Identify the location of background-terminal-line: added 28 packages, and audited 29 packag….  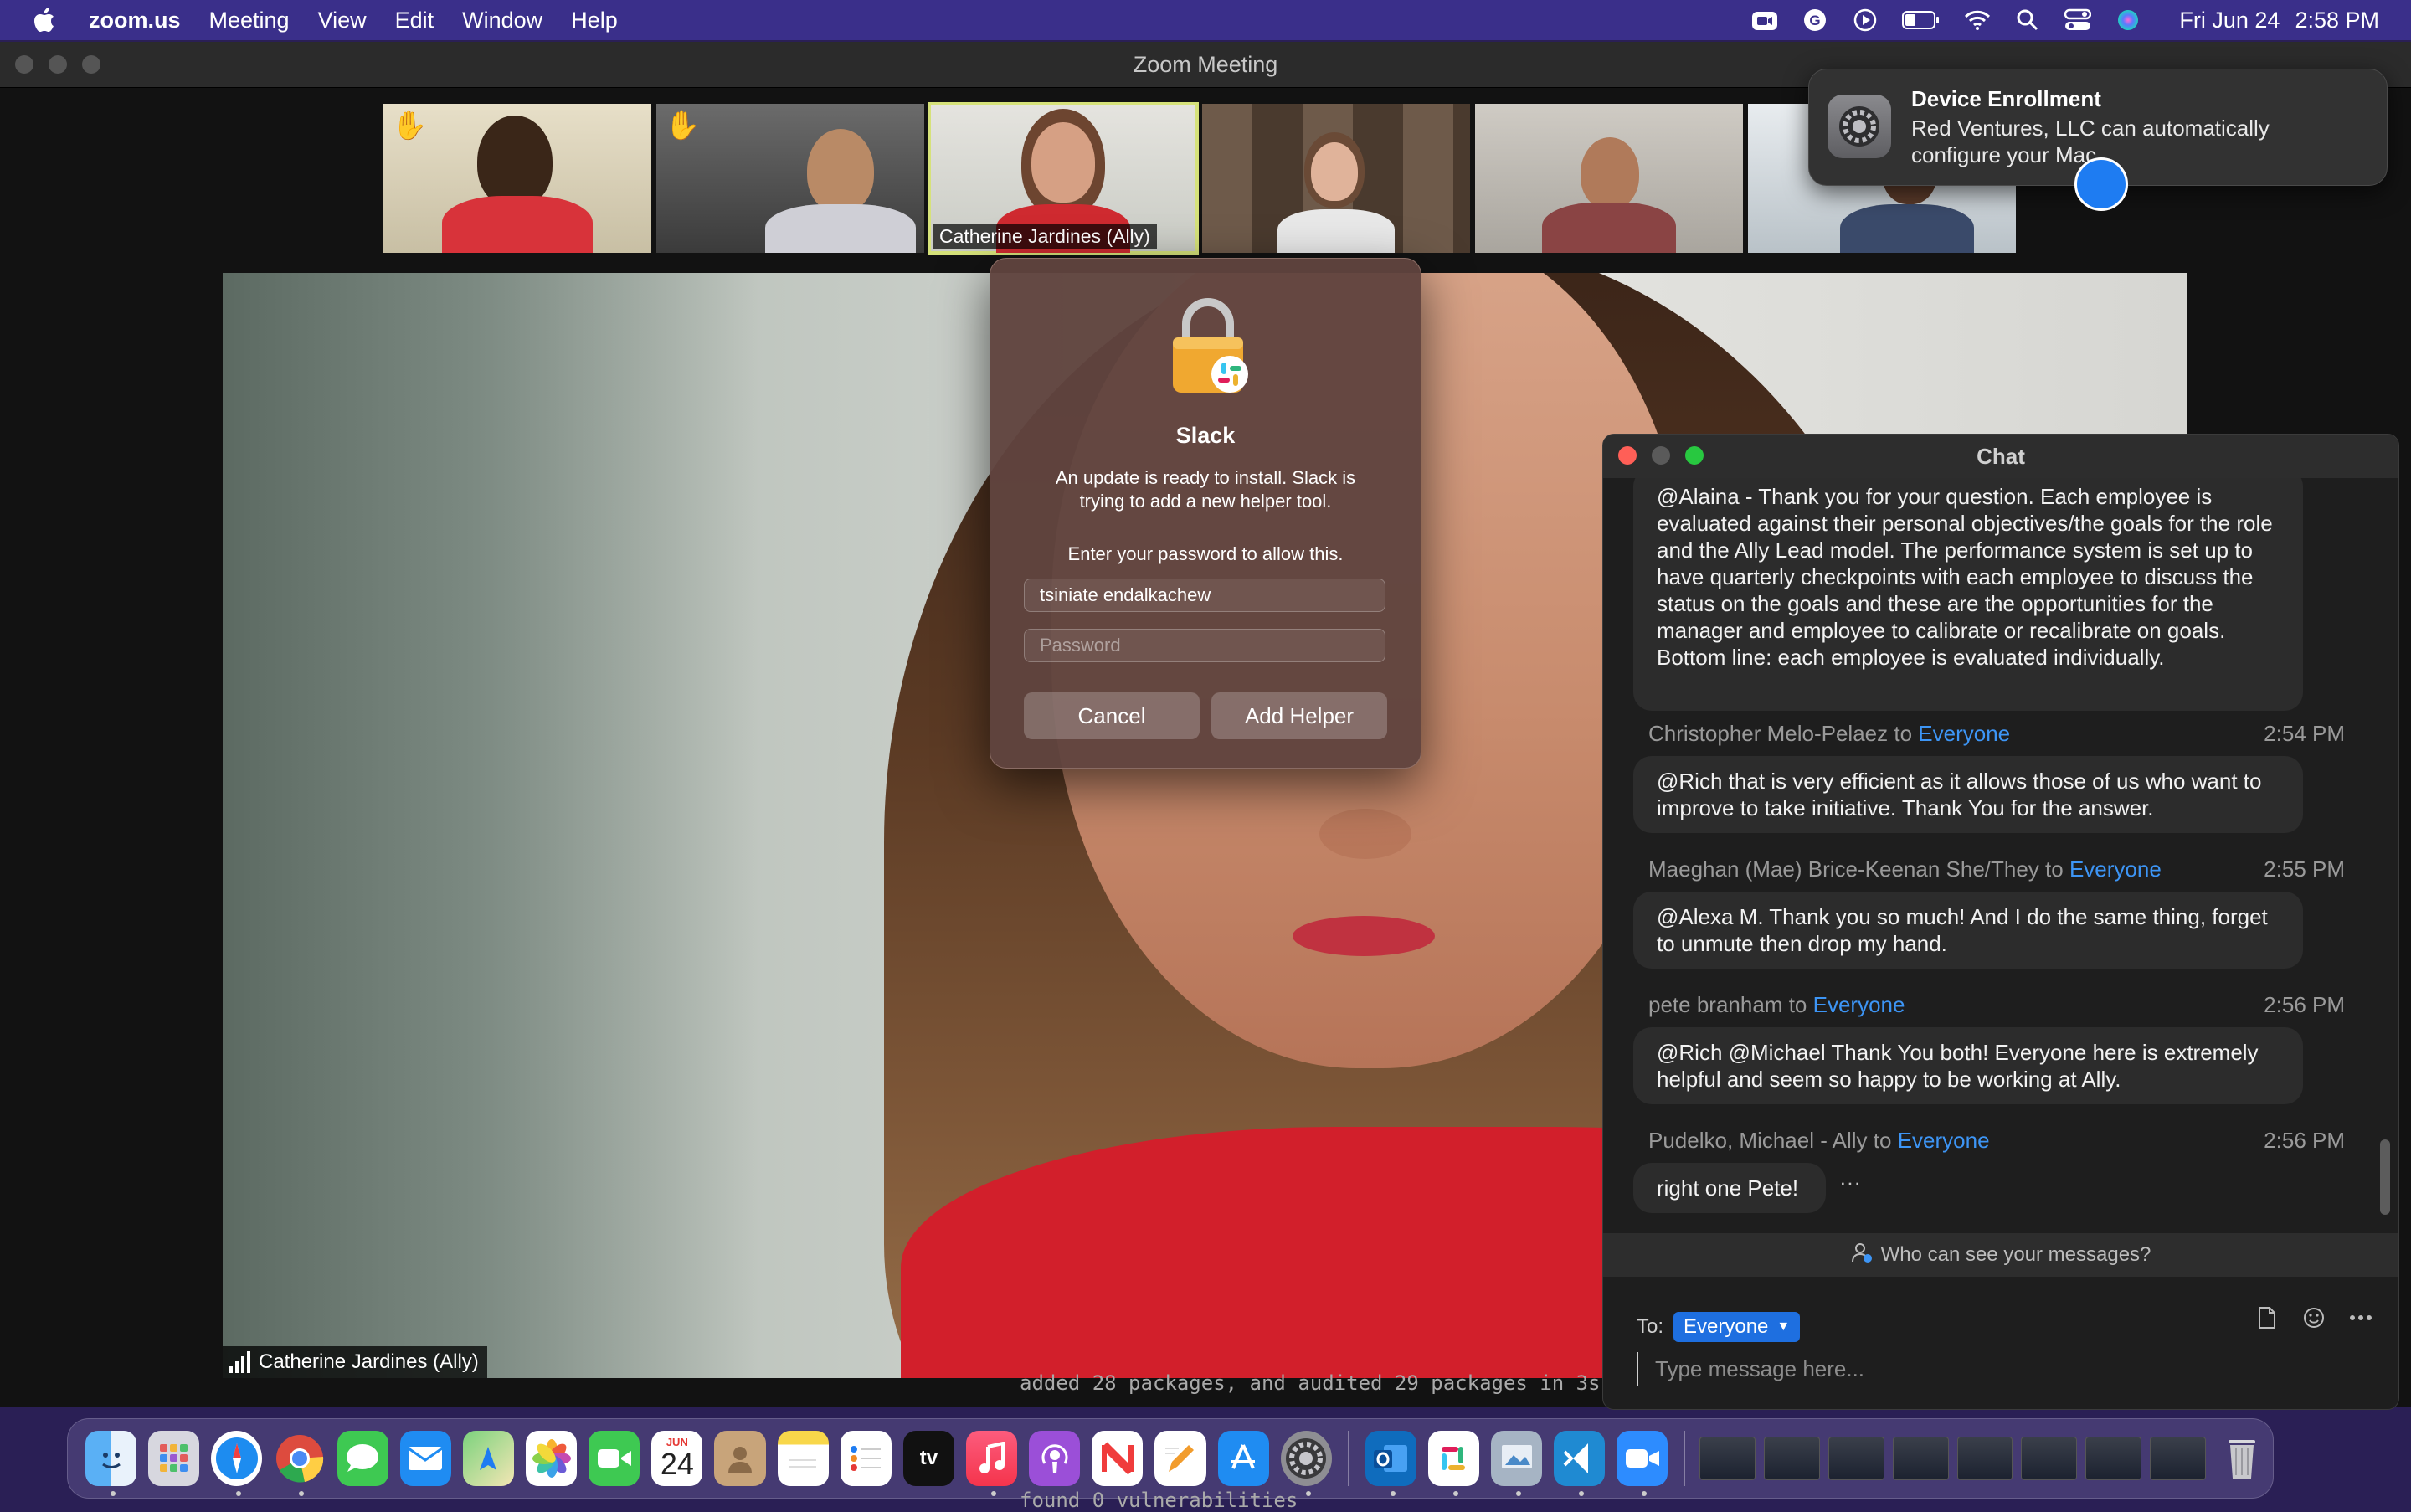
(1310, 1383).